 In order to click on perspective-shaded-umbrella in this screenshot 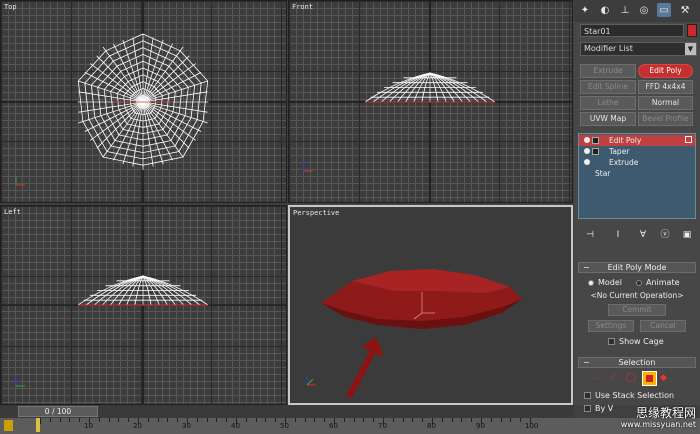, I will do `click(414, 333)`.